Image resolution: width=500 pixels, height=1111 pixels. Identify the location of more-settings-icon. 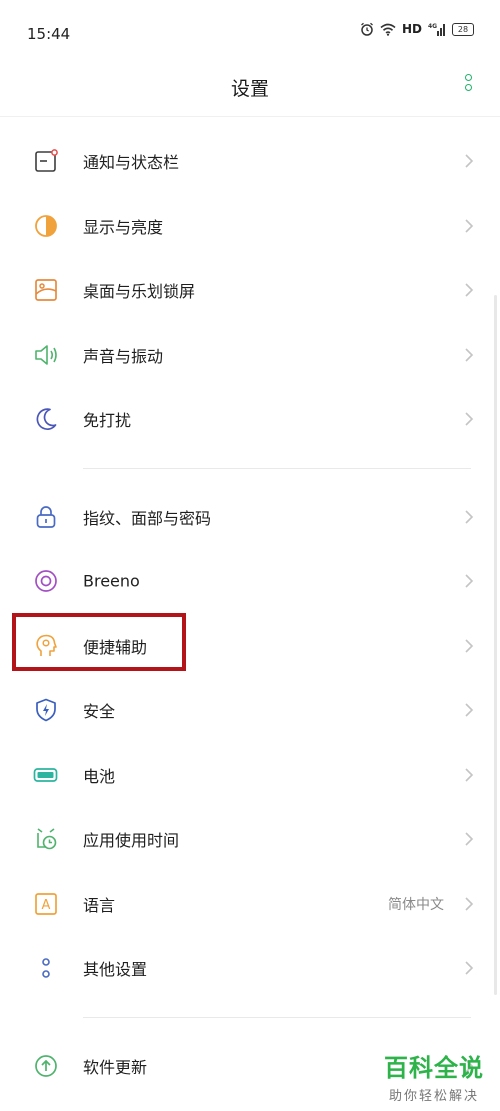
(46, 968).